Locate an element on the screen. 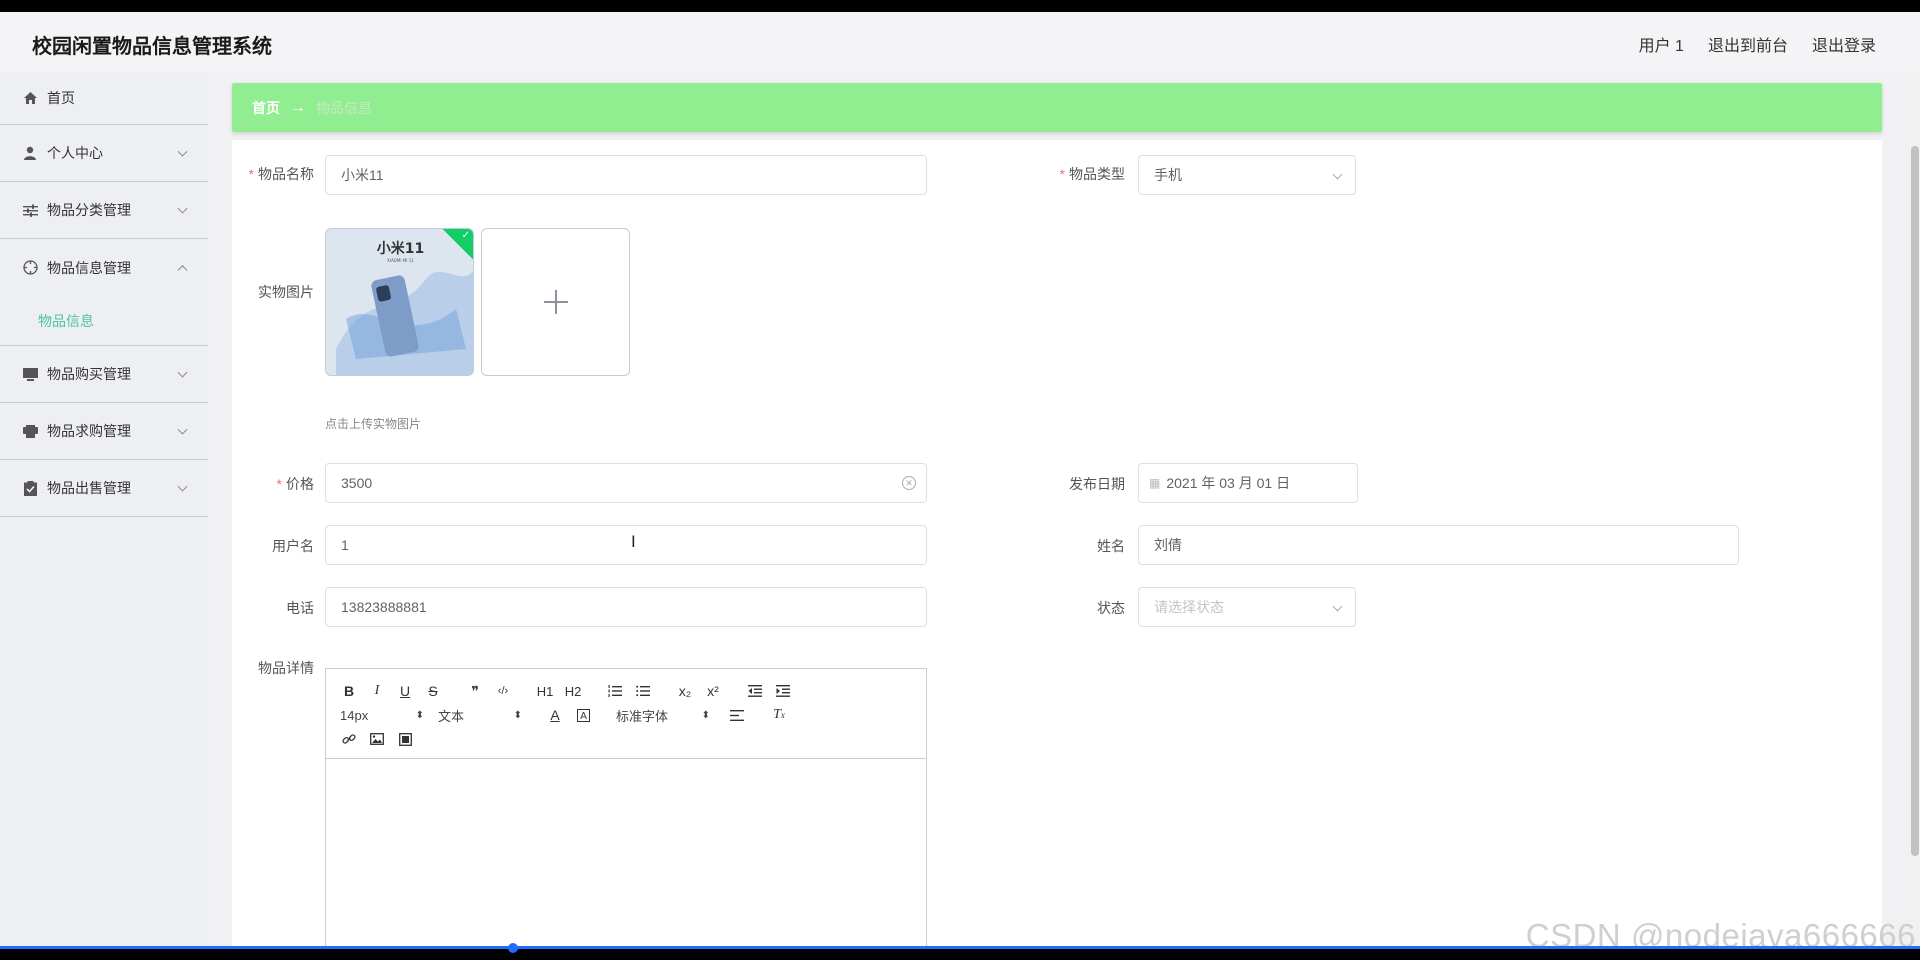  status-select: 请选择状态 is located at coordinates (1247, 607).